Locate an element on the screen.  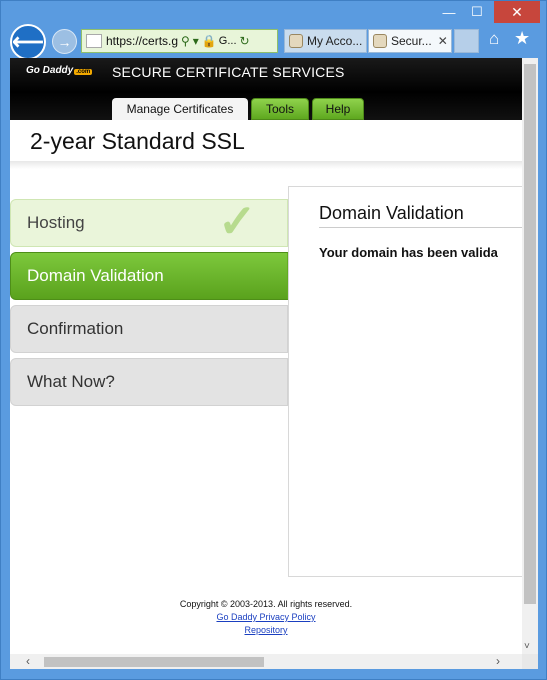
back-arrow-icon: ⟵ is located at coordinates (28, 41).